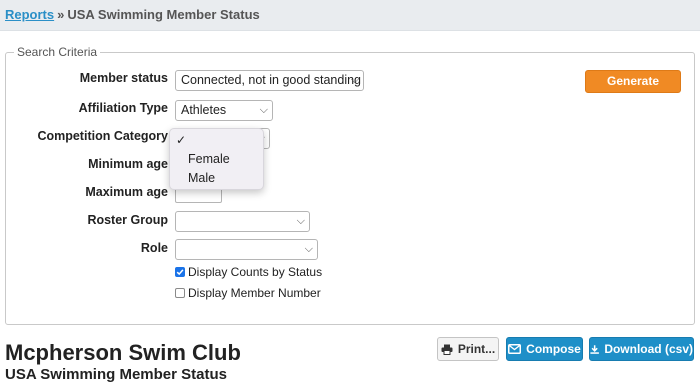  Describe the element at coordinates (181, 140) in the screenshot. I see `checkmark-icon: ✓` at that location.